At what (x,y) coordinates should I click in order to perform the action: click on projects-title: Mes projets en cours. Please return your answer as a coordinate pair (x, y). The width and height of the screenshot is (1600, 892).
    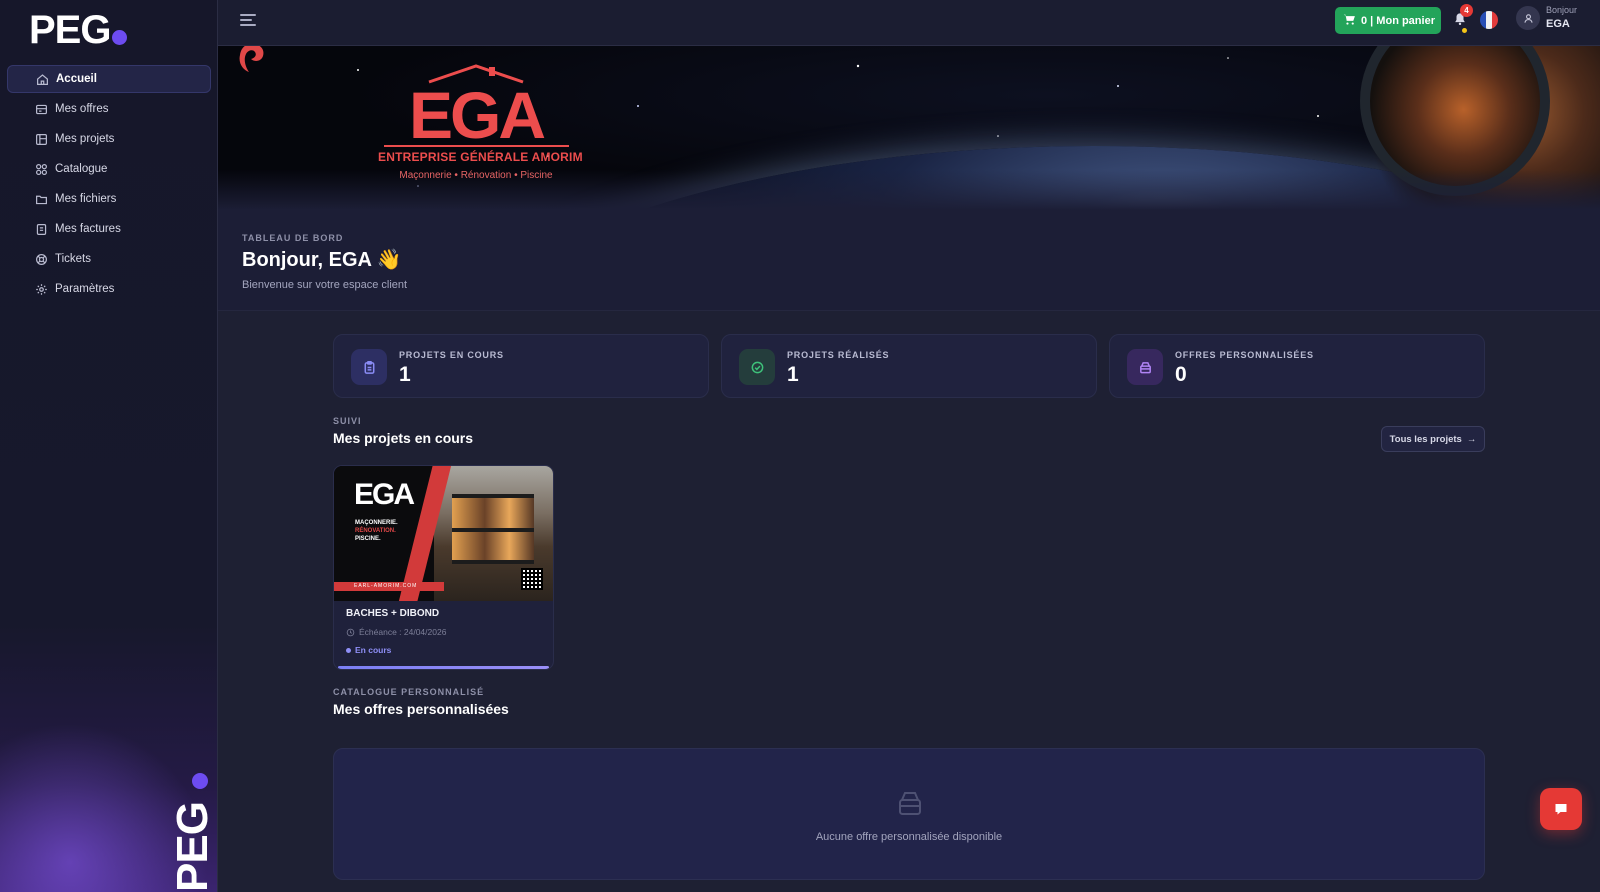
    Looking at the image, I should click on (403, 438).